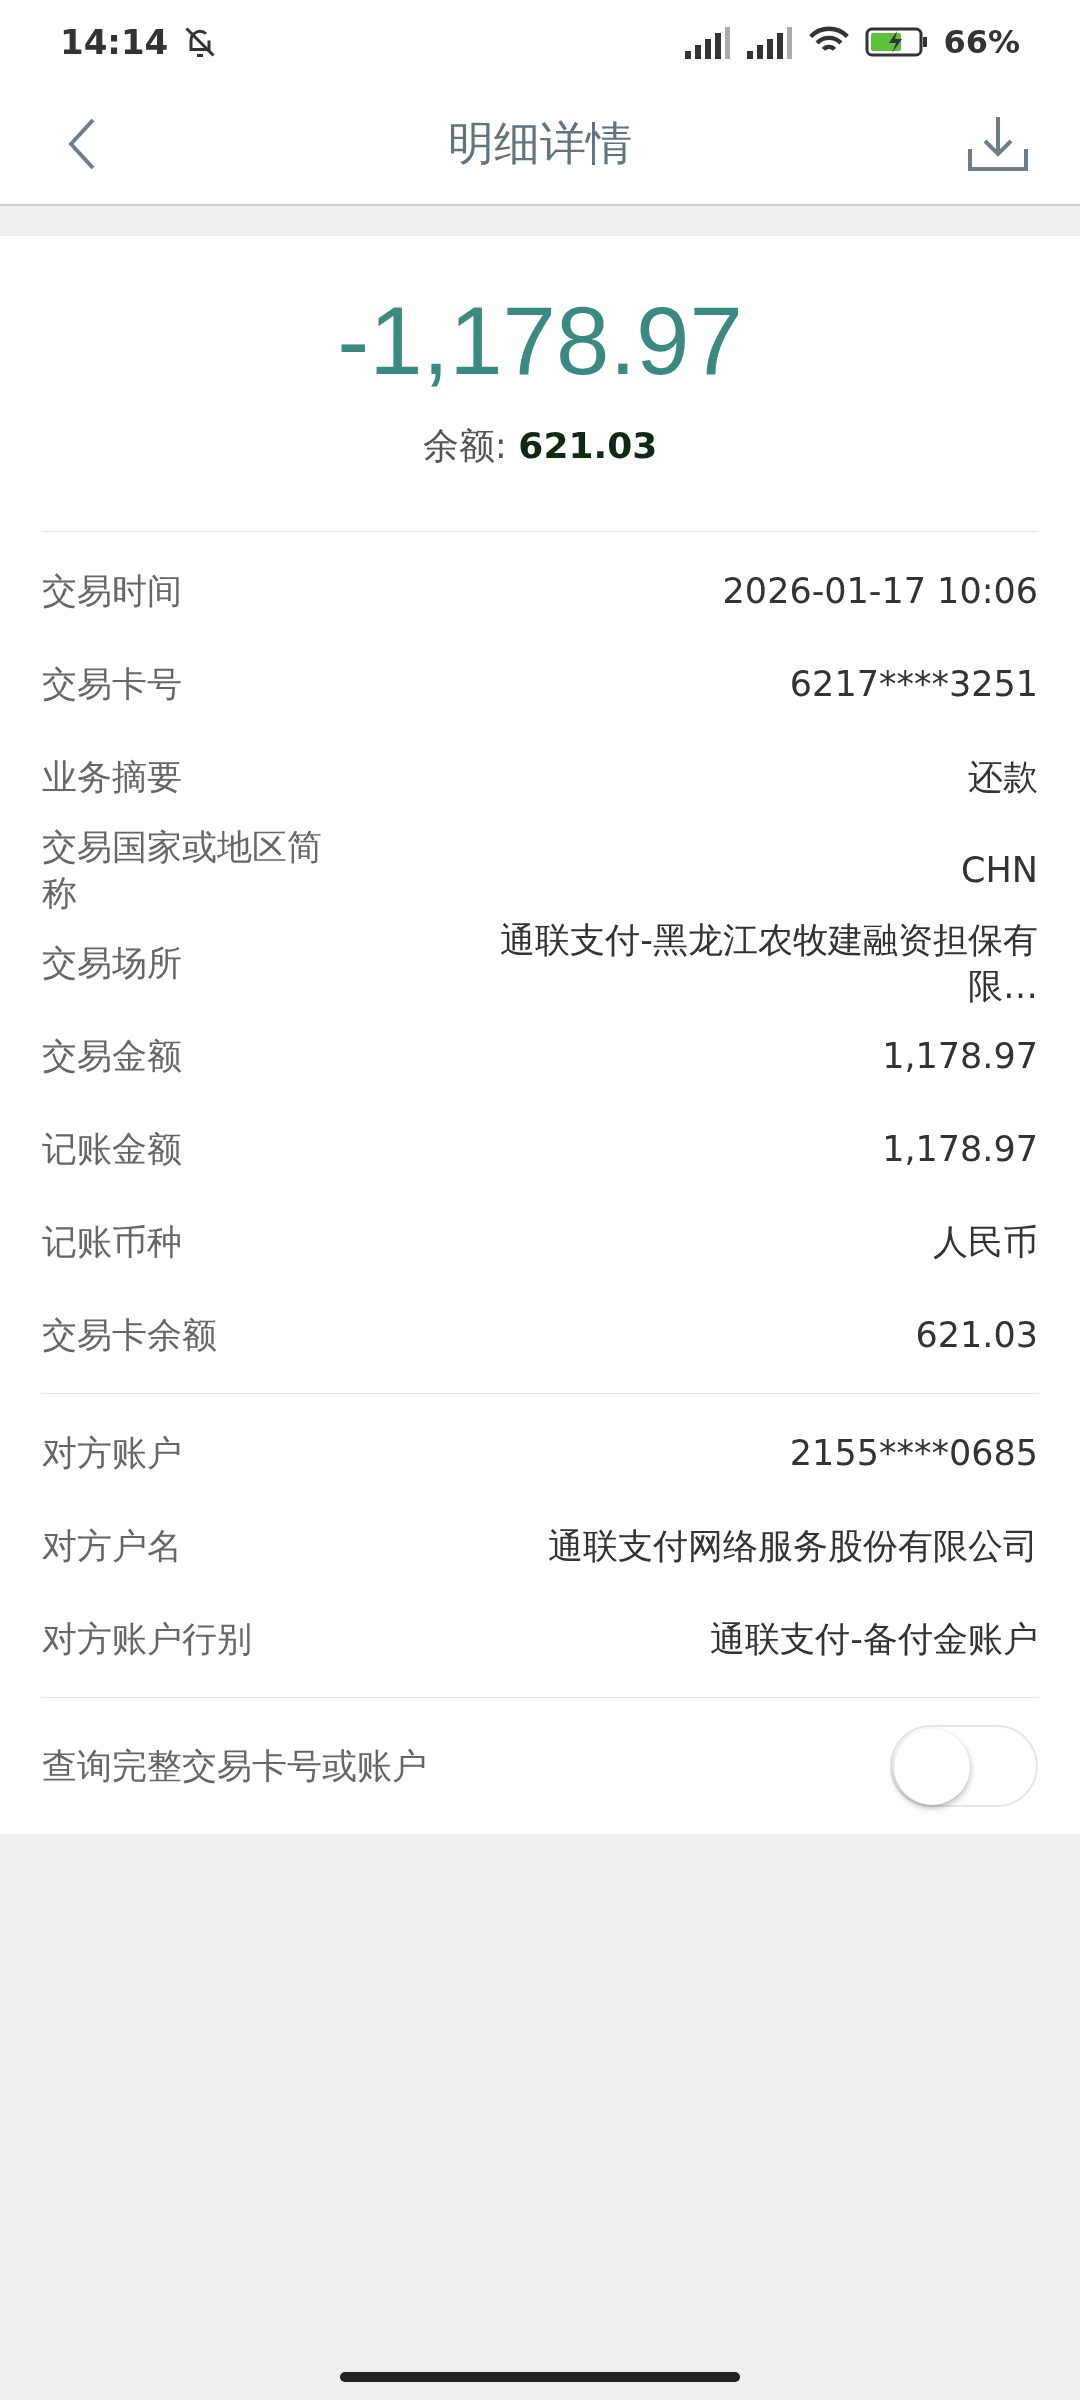 Image resolution: width=1080 pixels, height=2400 pixels. Describe the element at coordinates (998, 144) in the screenshot. I see `download-icon` at that location.